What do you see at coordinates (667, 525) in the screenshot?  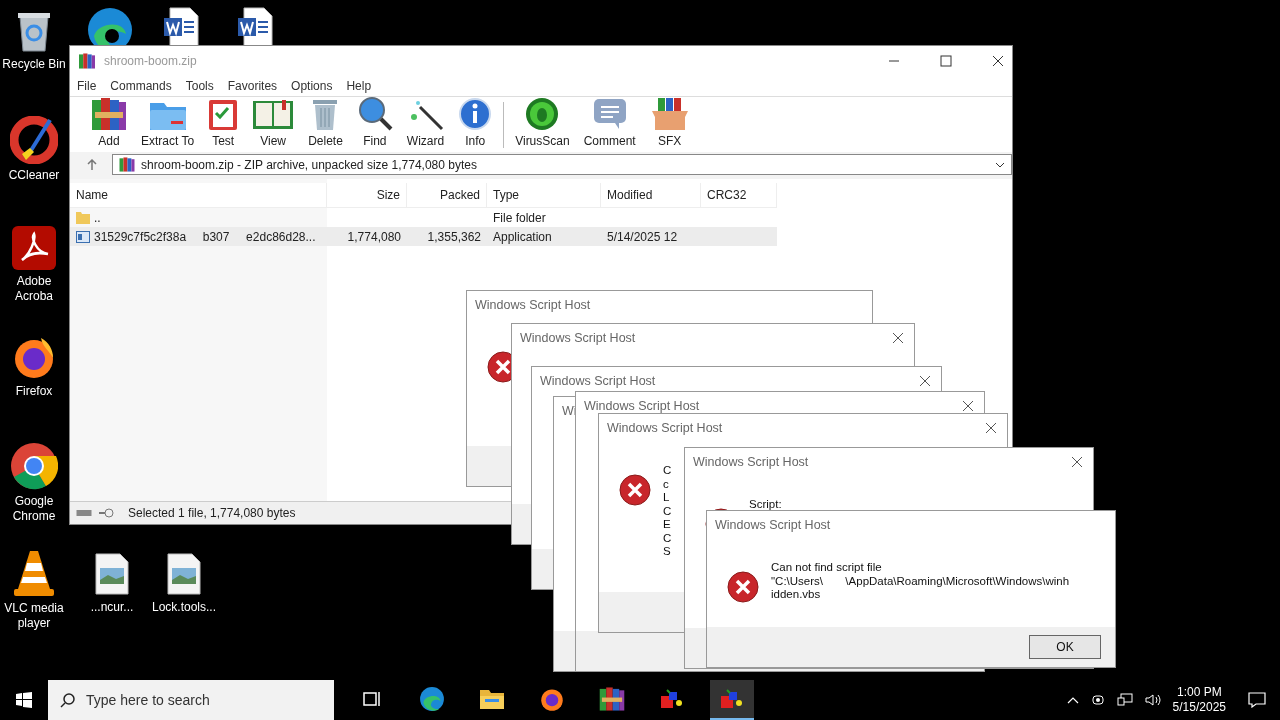 I see `message-text: E` at bounding box center [667, 525].